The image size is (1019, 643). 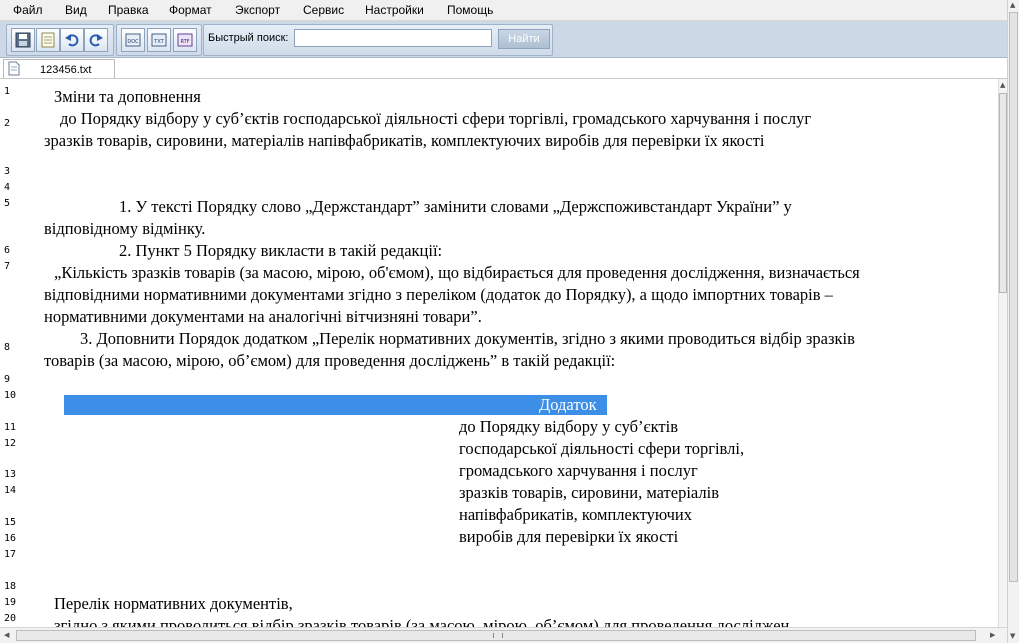 What do you see at coordinates (125, 228) in the screenshot?
I see `text-line: відповідному відмінку.` at bounding box center [125, 228].